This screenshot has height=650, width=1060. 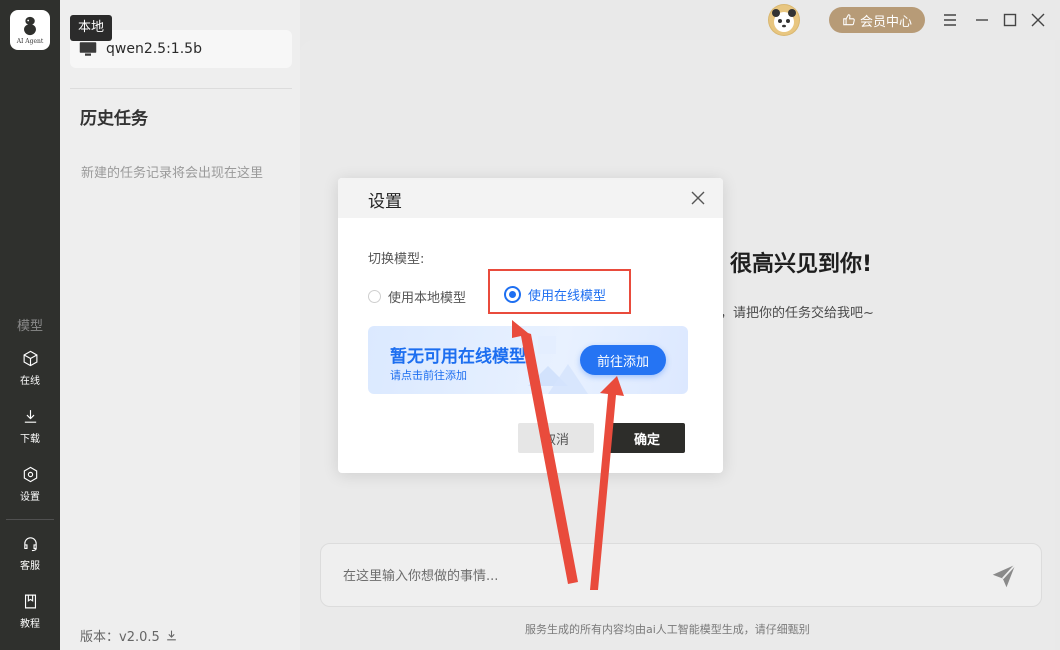 What do you see at coordinates (30, 358) in the screenshot?
I see `cube-icon` at bounding box center [30, 358].